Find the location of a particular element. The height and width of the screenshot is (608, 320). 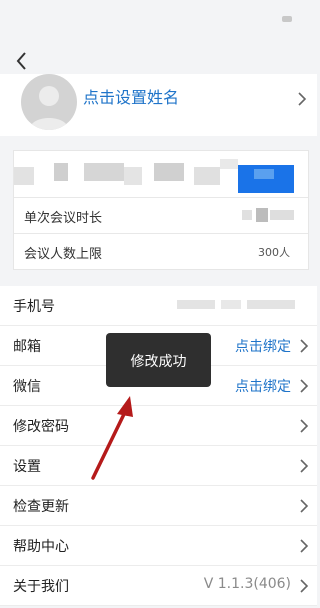

wechat-bind-link: 点击绑定 is located at coordinates (263, 386).